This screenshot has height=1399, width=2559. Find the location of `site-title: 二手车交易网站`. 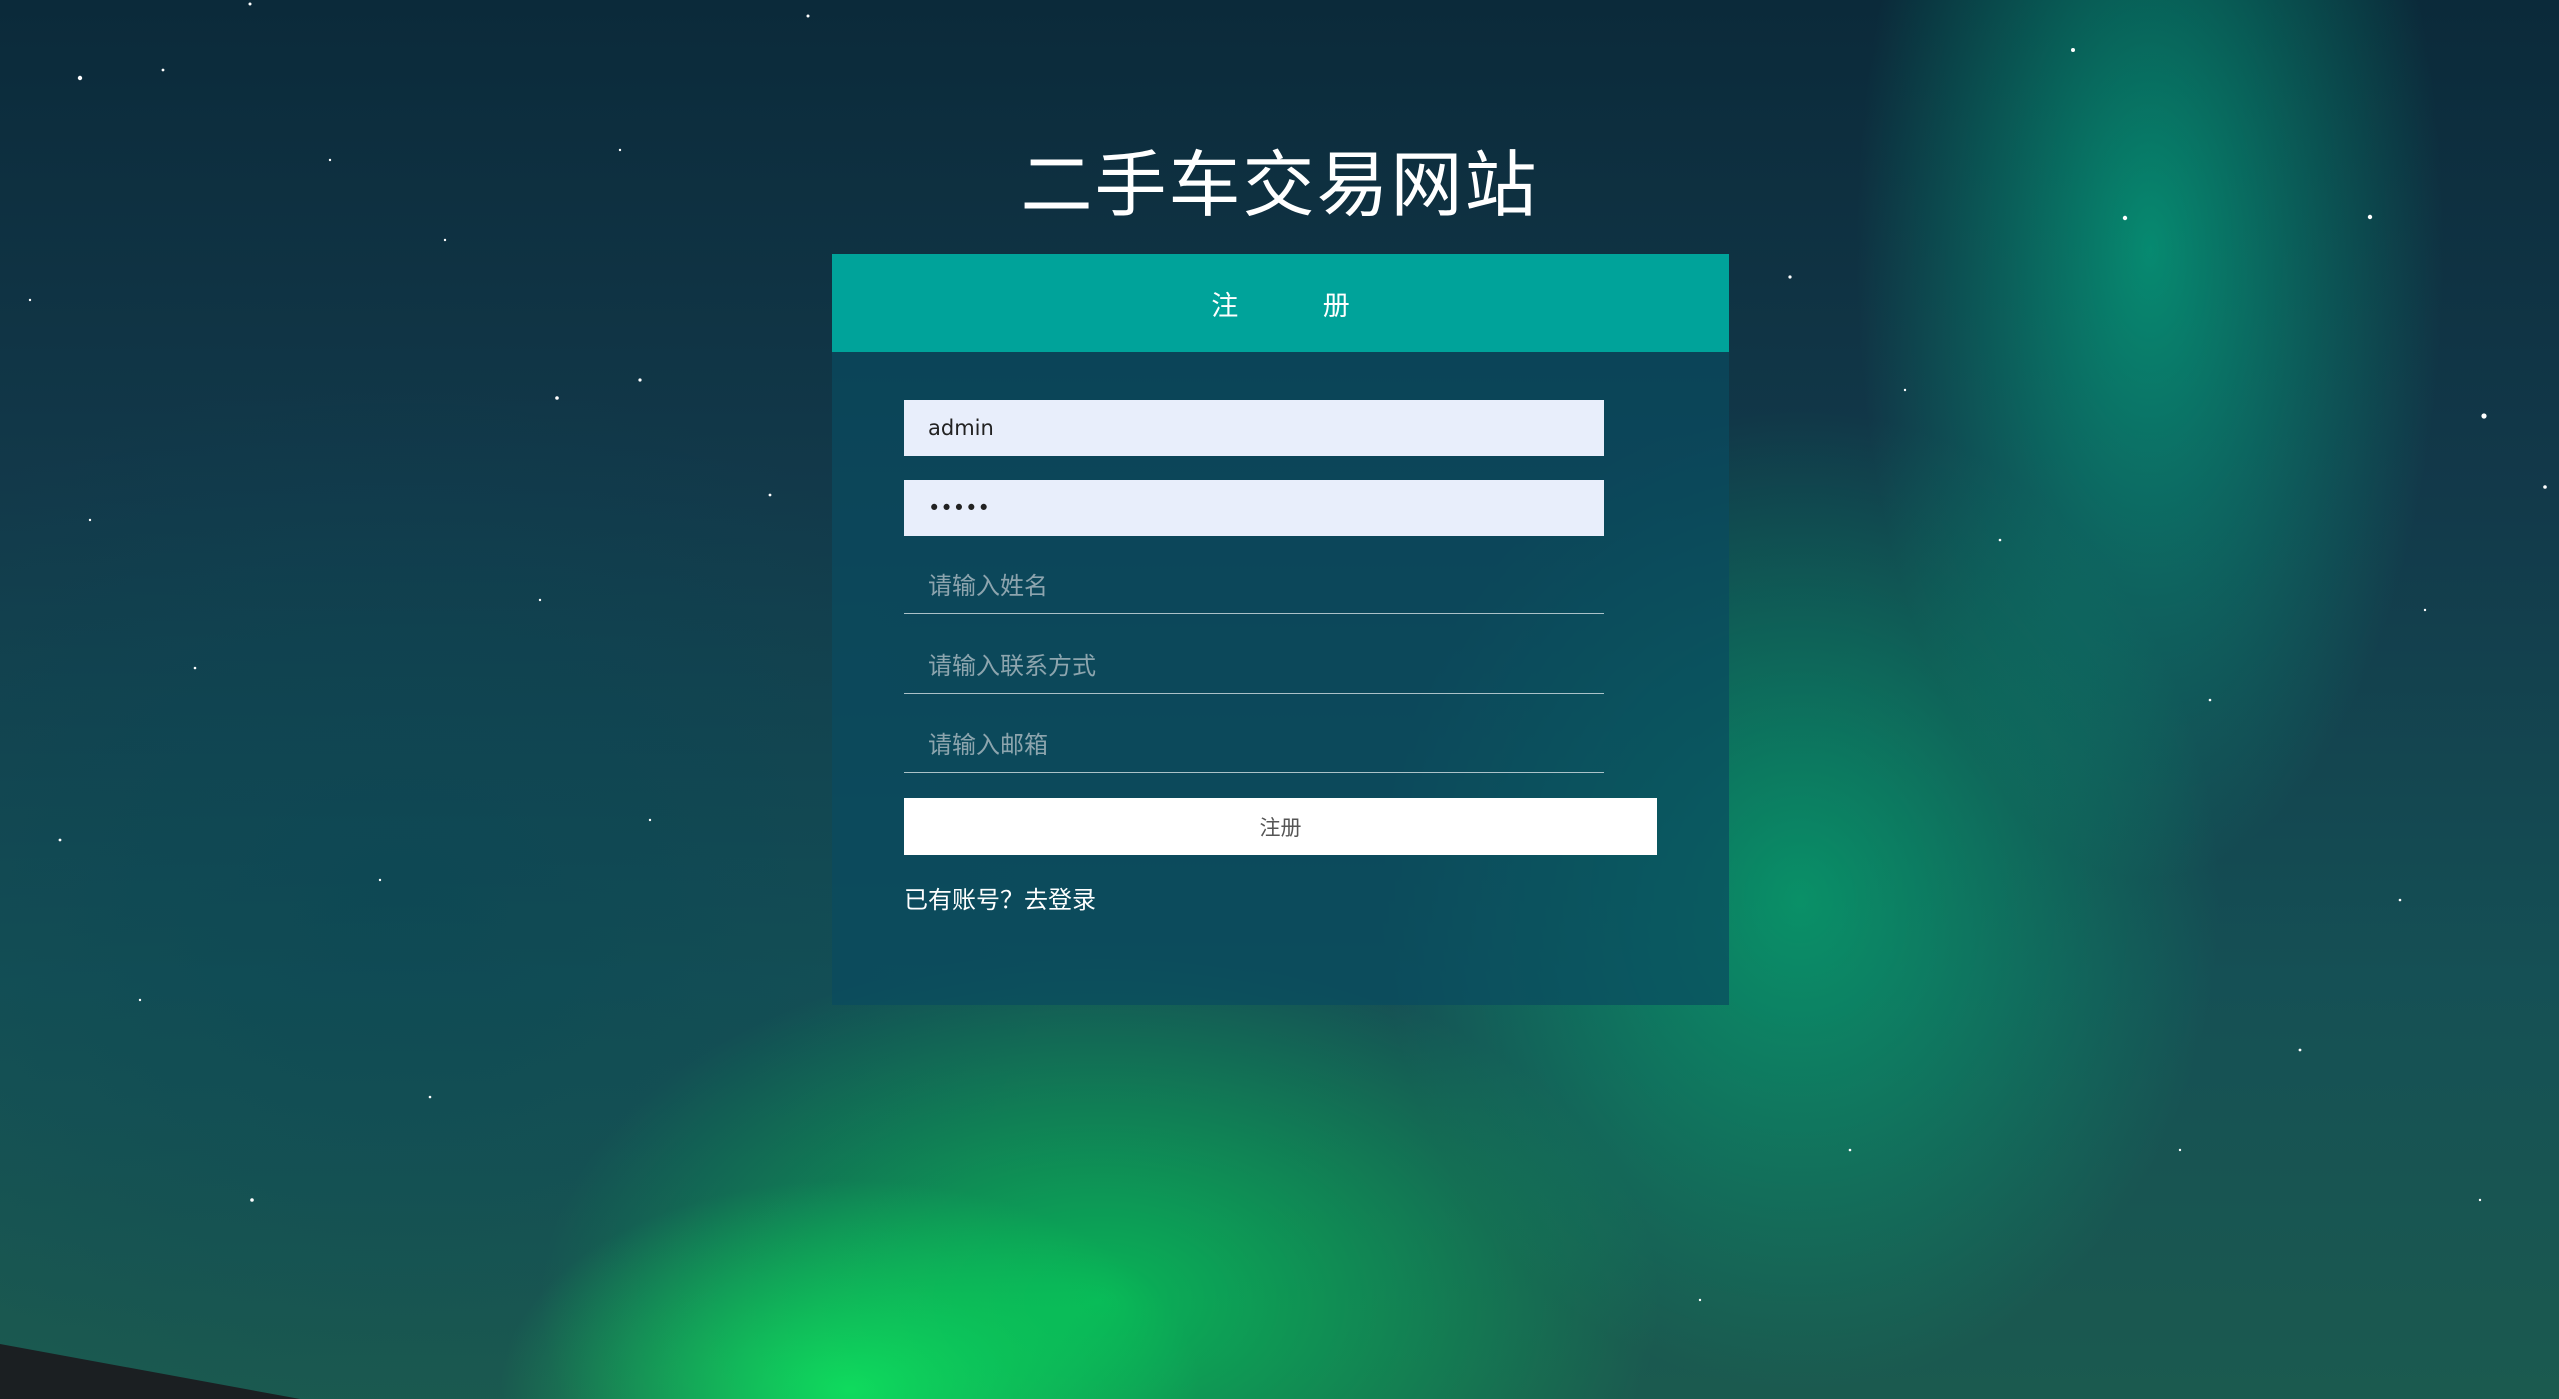

site-title: 二手车交易网站 is located at coordinates (1279, 185).